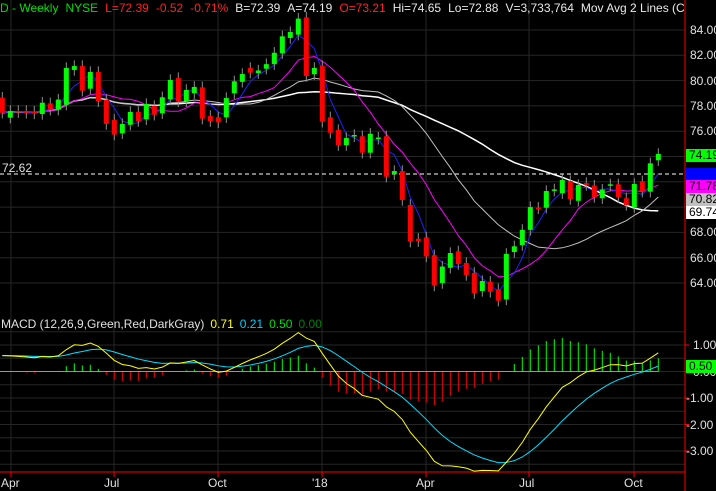 This screenshot has width=716, height=491. Describe the element at coordinates (703, 232) in the screenshot. I see `price-tick-label: 68.00` at that location.